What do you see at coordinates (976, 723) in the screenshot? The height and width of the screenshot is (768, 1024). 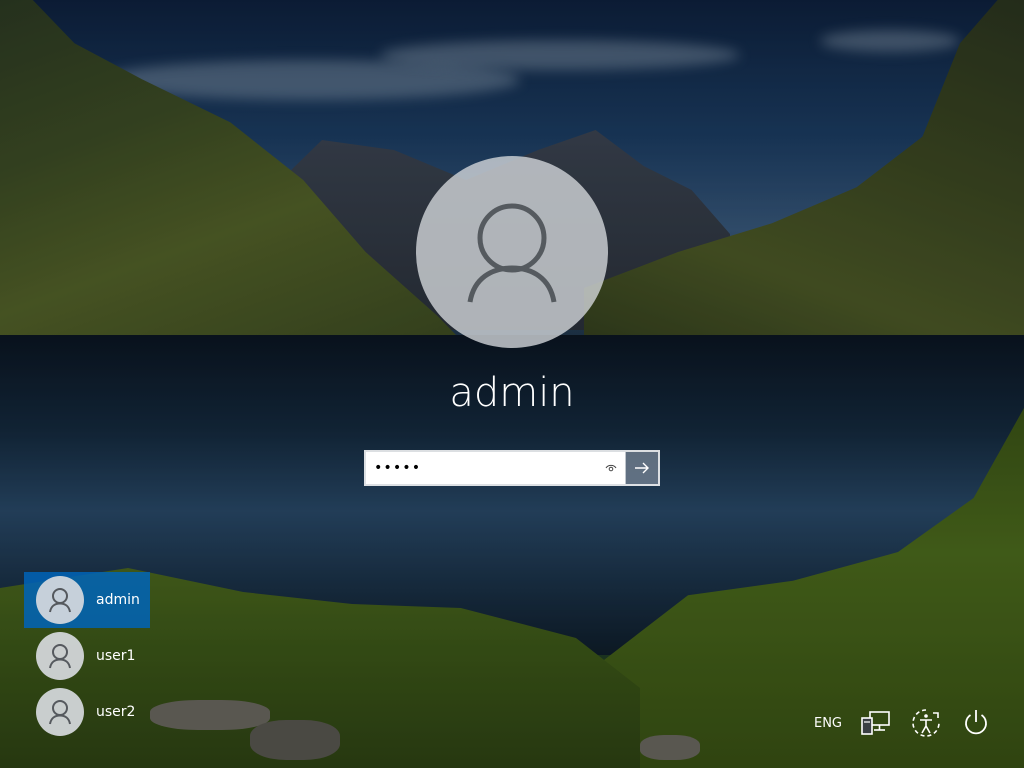 I see `power-icon` at bounding box center [976, 723].